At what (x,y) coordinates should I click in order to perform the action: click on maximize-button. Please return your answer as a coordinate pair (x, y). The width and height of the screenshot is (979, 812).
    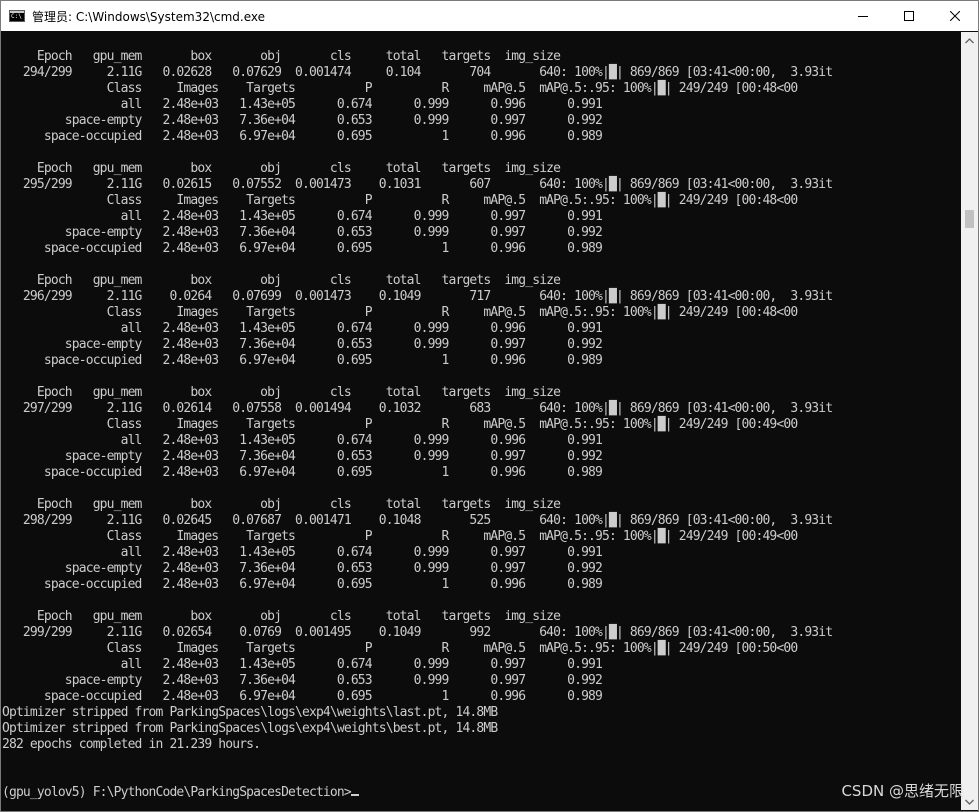
    Looking at the image, I should click on (909, 16).